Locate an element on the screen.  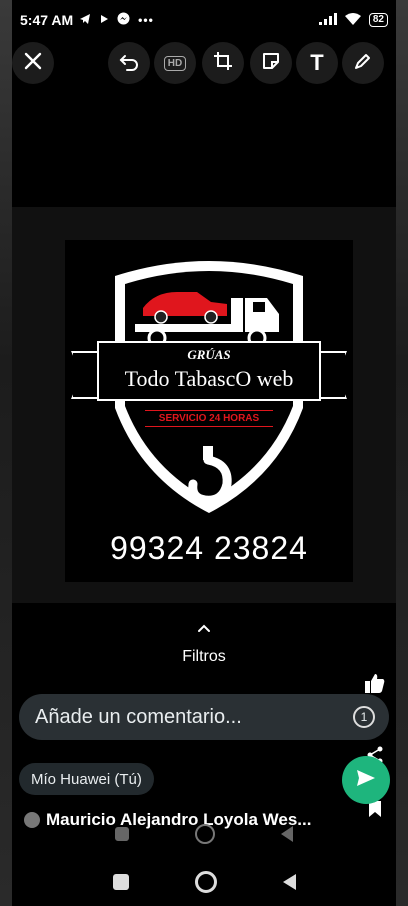
flyer-servicio: SERVICIO 24 HORAS is located at coordinates (209, 418).